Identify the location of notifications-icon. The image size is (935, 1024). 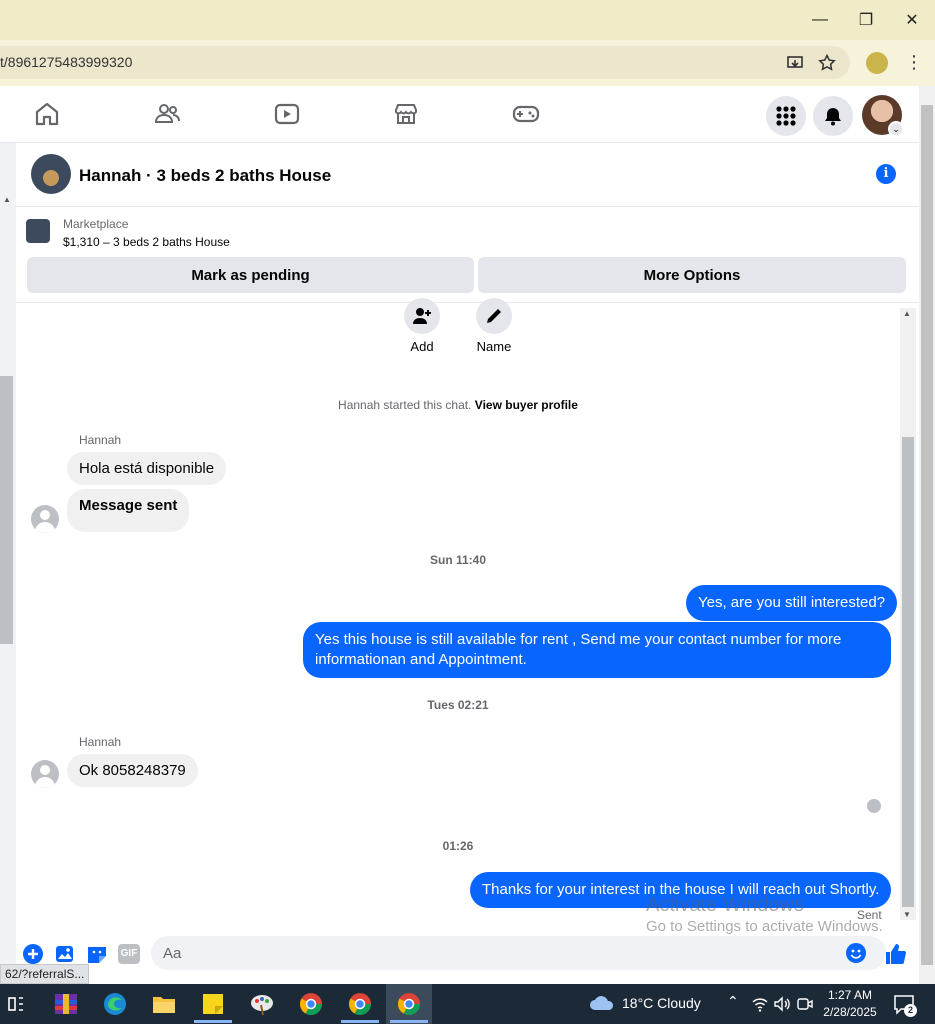
(833, 117).